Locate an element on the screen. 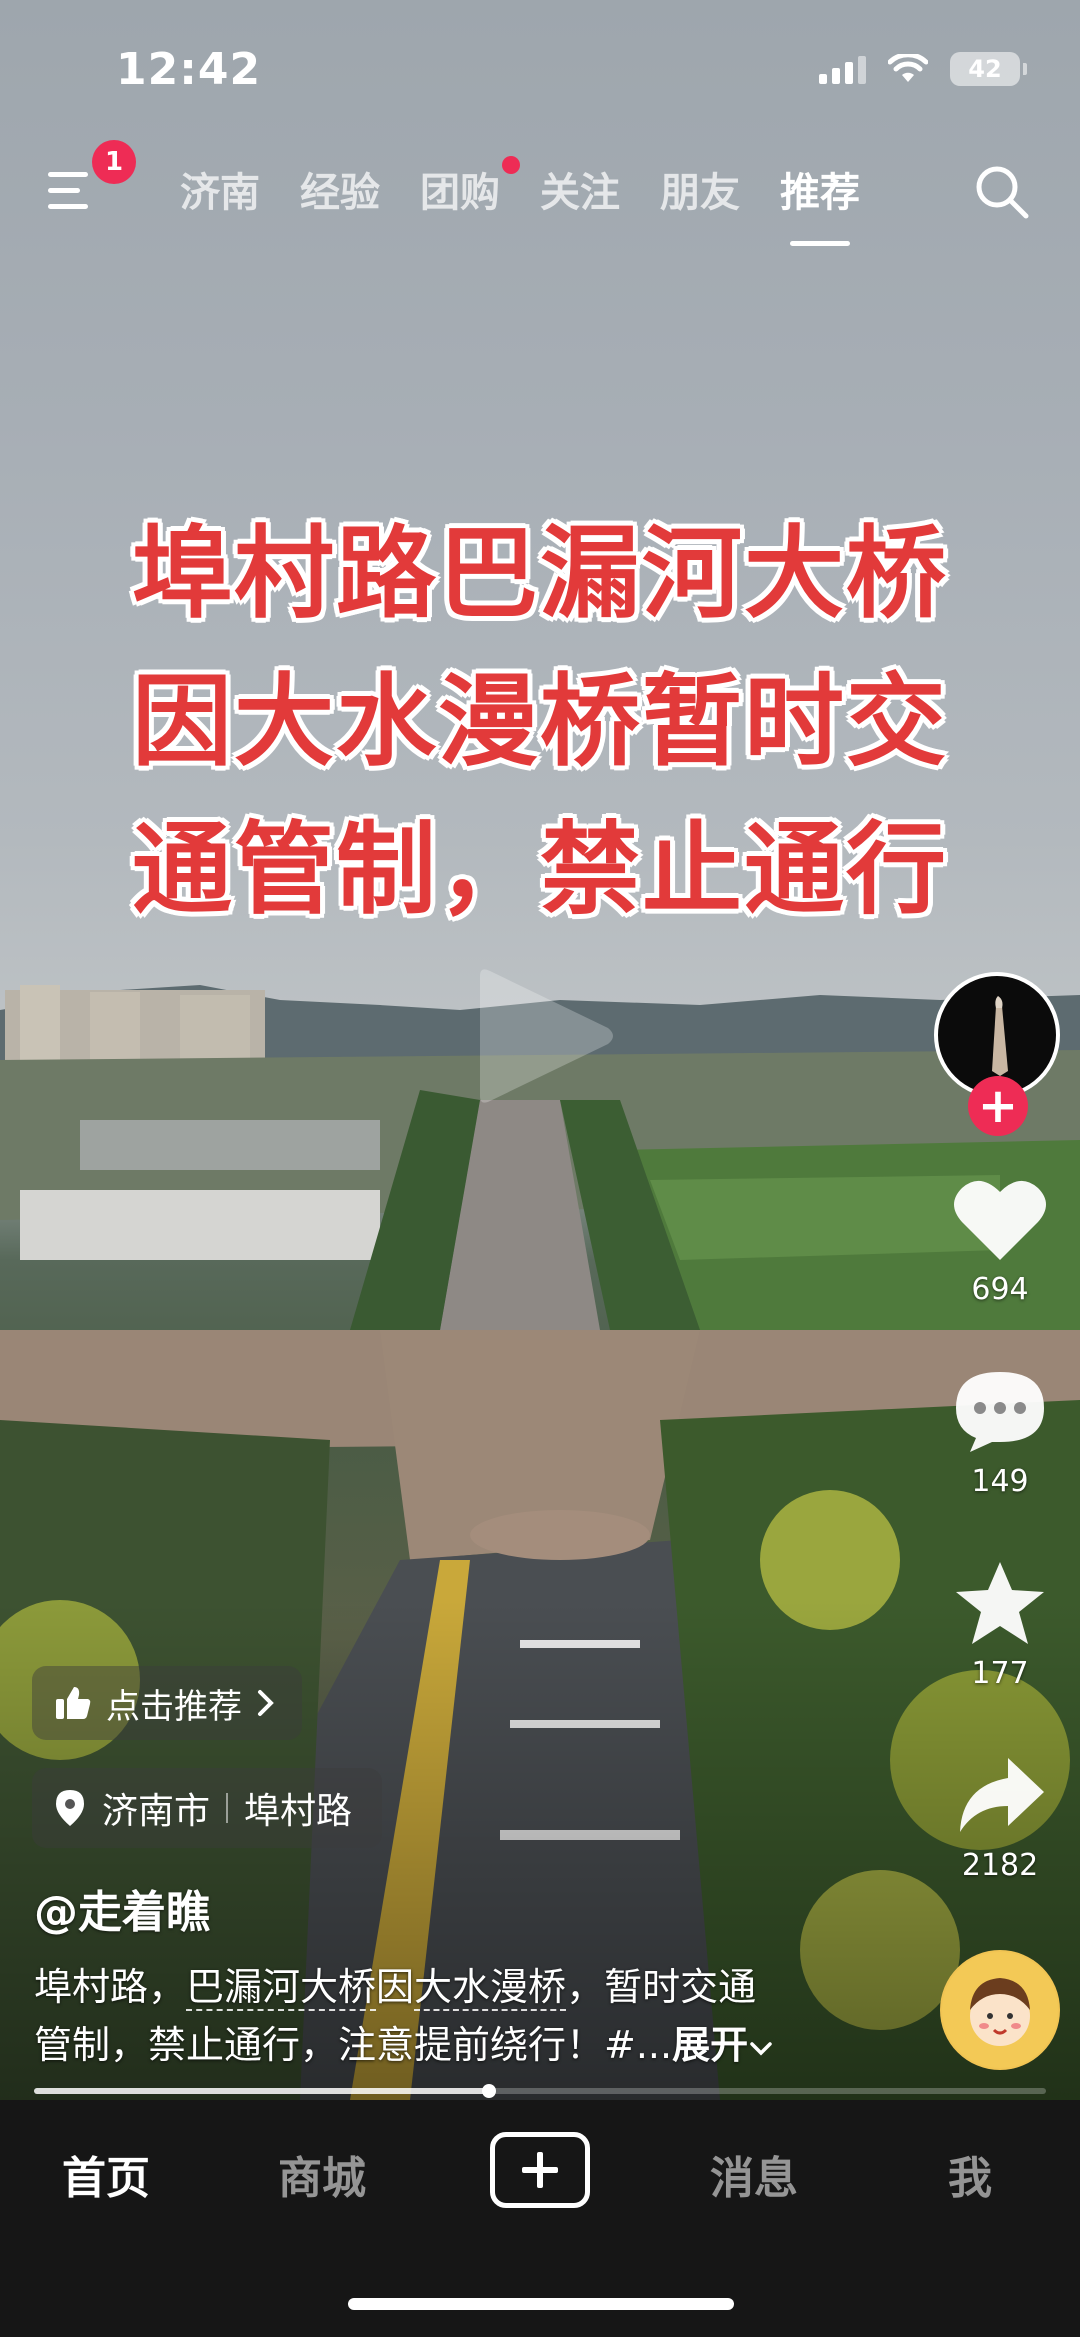 This screenshot has height=2337, width=1080. menu-badge: 1 is located at coordinates (114, 162).